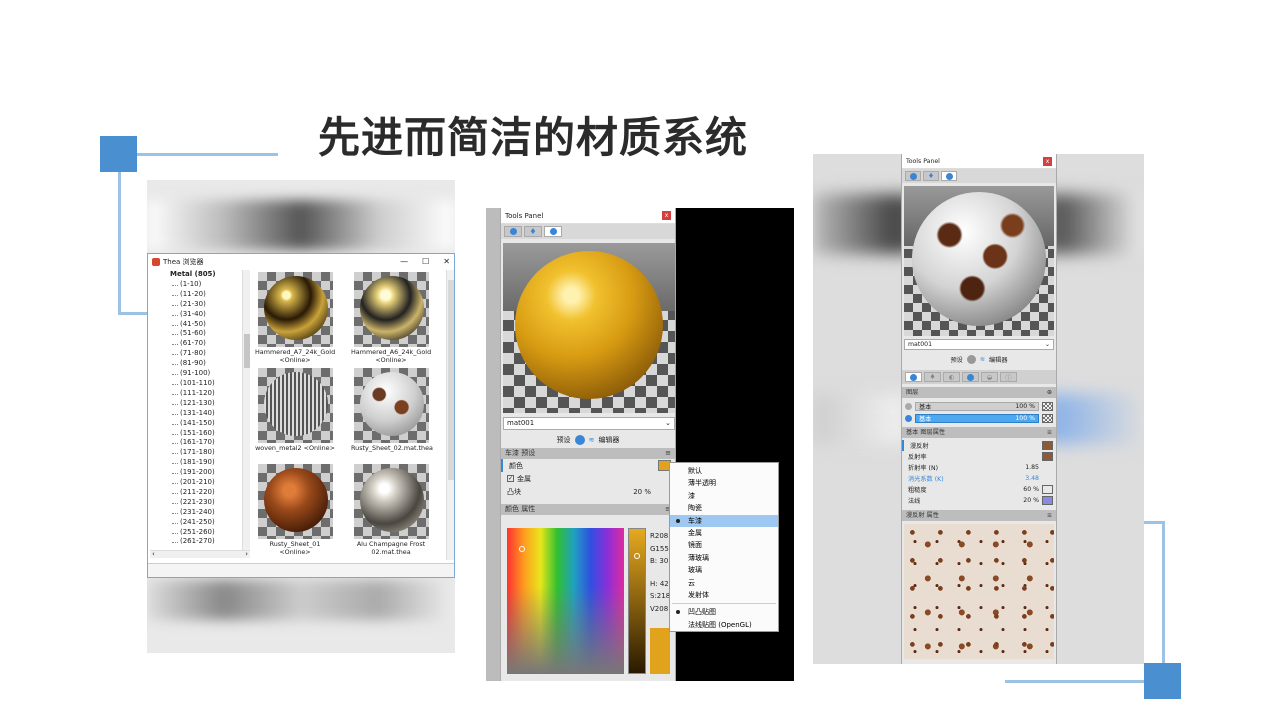  What do you see at coordinates (642, 492) in the screenshot?
I see `bump-value: 20 %` at bounding box center [642, 492].